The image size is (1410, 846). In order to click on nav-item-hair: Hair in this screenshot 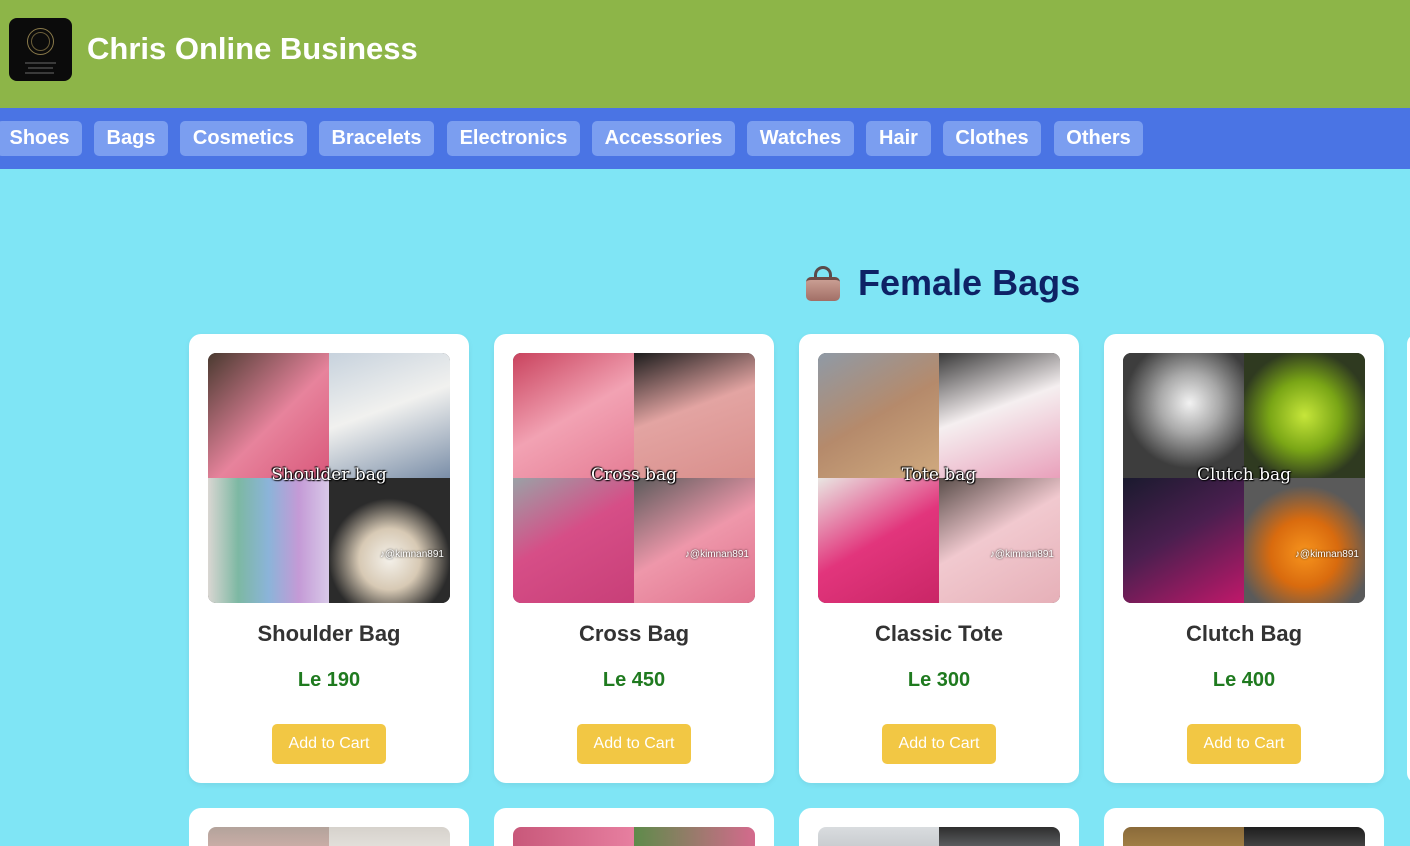, I will do `click(898, 138)`.